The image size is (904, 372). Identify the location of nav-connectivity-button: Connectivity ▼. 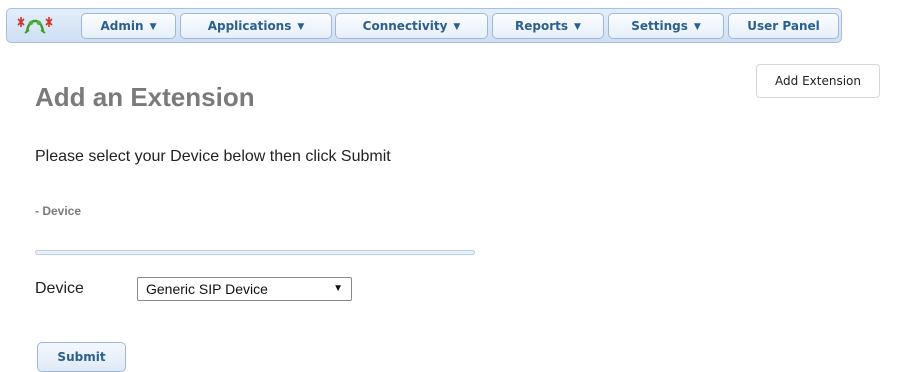
(411, 26).